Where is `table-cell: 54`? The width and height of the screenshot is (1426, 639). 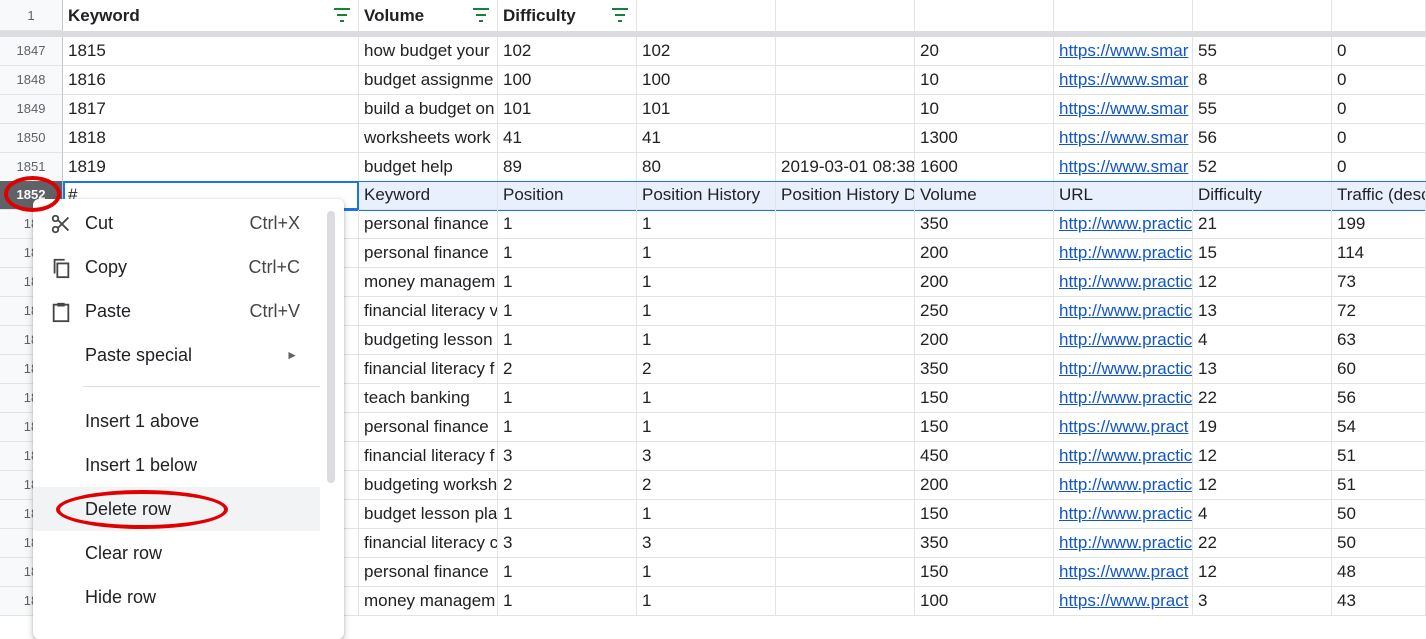 table-cell: 54 is located at coordinates (1379, 427).